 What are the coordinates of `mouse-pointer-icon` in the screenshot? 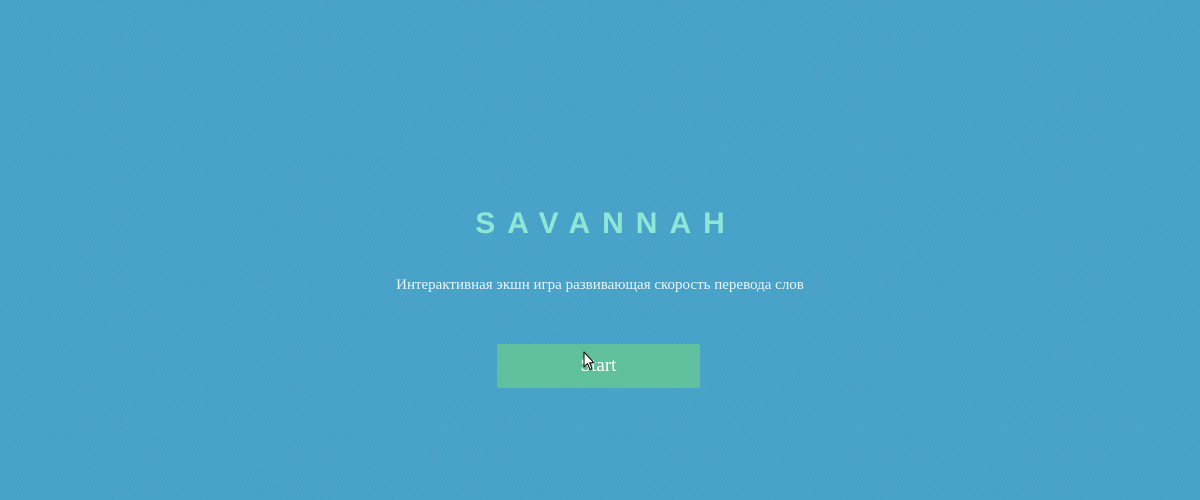 It's located at (589, 360).